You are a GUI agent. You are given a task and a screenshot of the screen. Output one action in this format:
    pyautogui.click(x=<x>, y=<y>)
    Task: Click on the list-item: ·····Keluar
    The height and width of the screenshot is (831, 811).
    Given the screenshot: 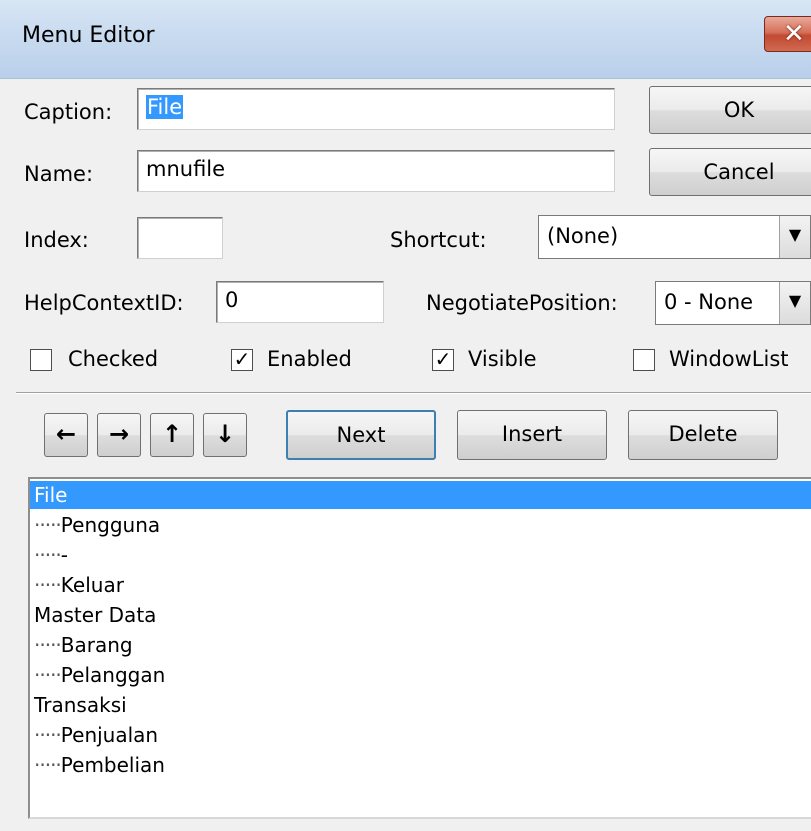 What is the action you would take?
    pyautogui.click(x=79, y=585)
    